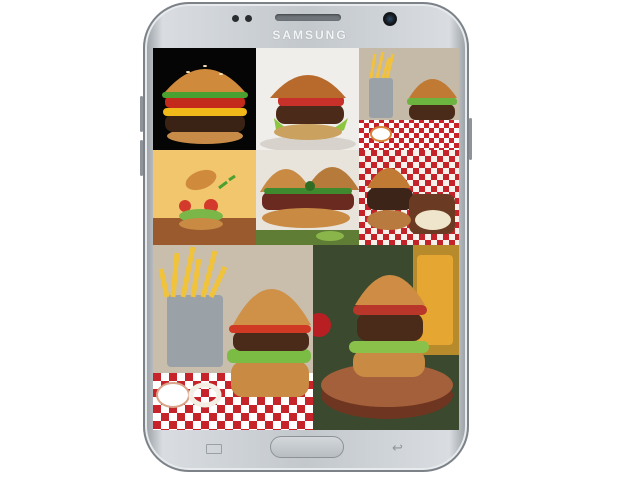 This screenshot has height=477, width=640. I want to click on photo-tile-burger-with-lettuce, so click(307, 99).